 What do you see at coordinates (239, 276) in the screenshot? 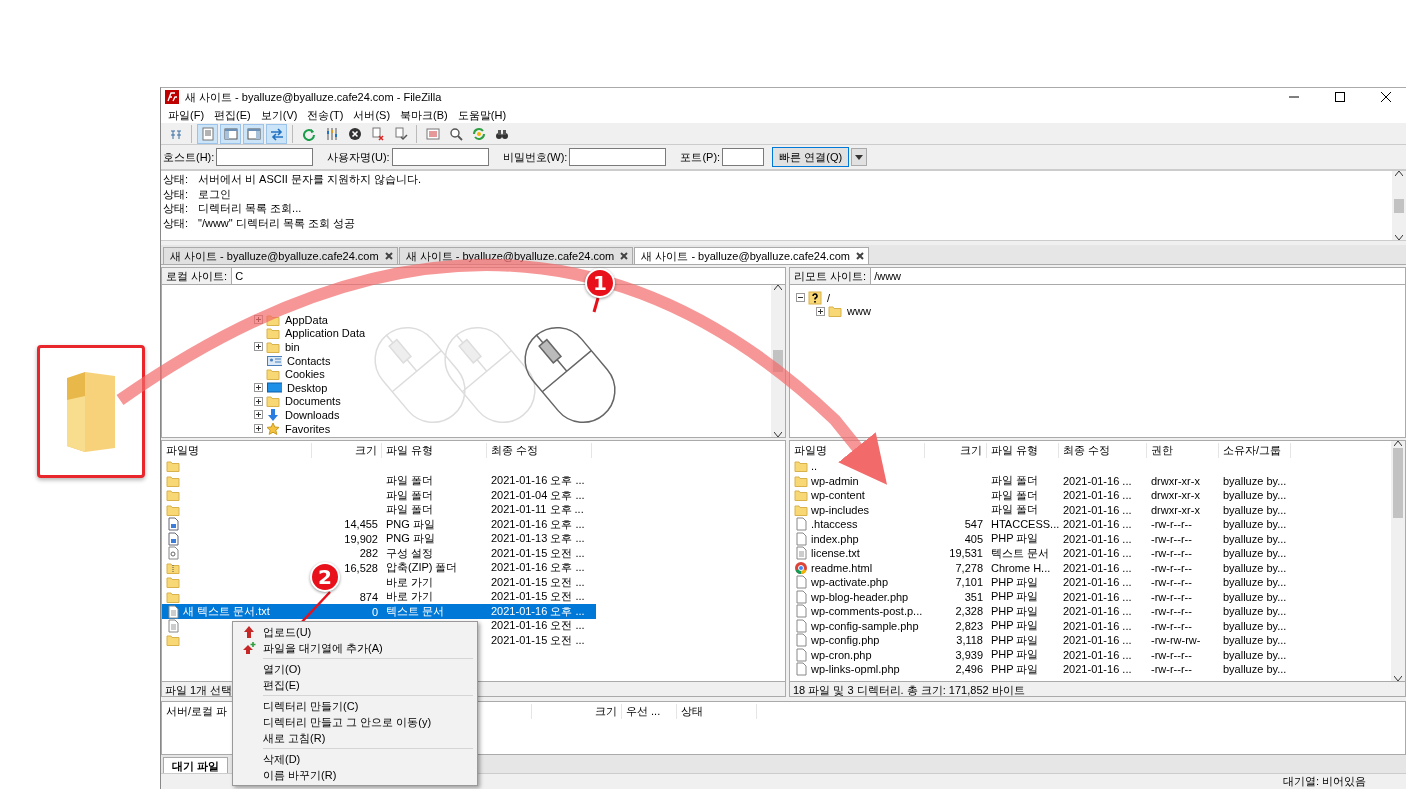
I see `path-field: C` at bounding box center [239, 276].